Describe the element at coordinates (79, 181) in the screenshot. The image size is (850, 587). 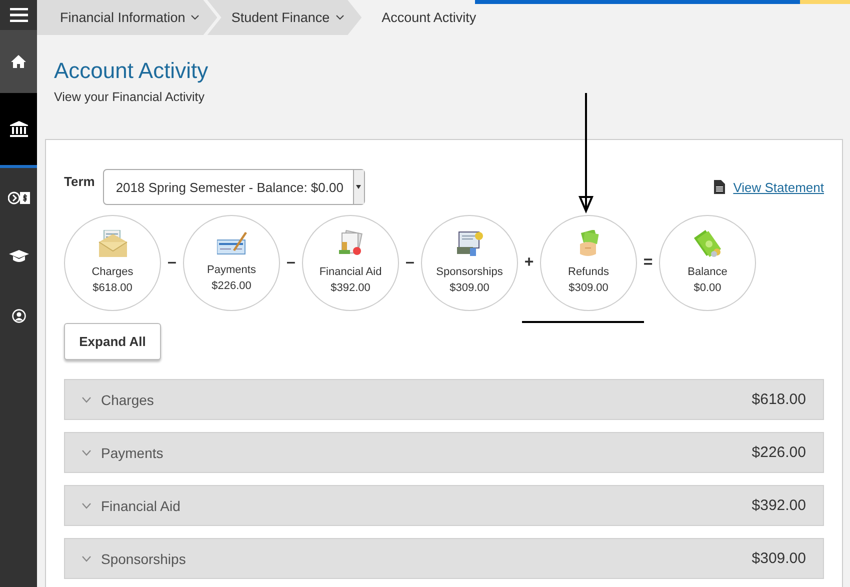
I see `term-label: Term` at that location.